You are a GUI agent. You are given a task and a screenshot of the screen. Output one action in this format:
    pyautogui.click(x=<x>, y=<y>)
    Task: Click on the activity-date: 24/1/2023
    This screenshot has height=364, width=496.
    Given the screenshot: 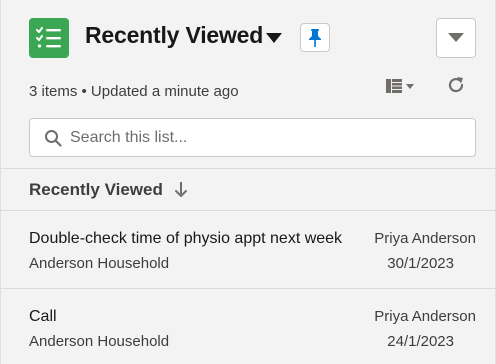 What is the action you would take?
    pyautogui.click(x=420, y=341)
    